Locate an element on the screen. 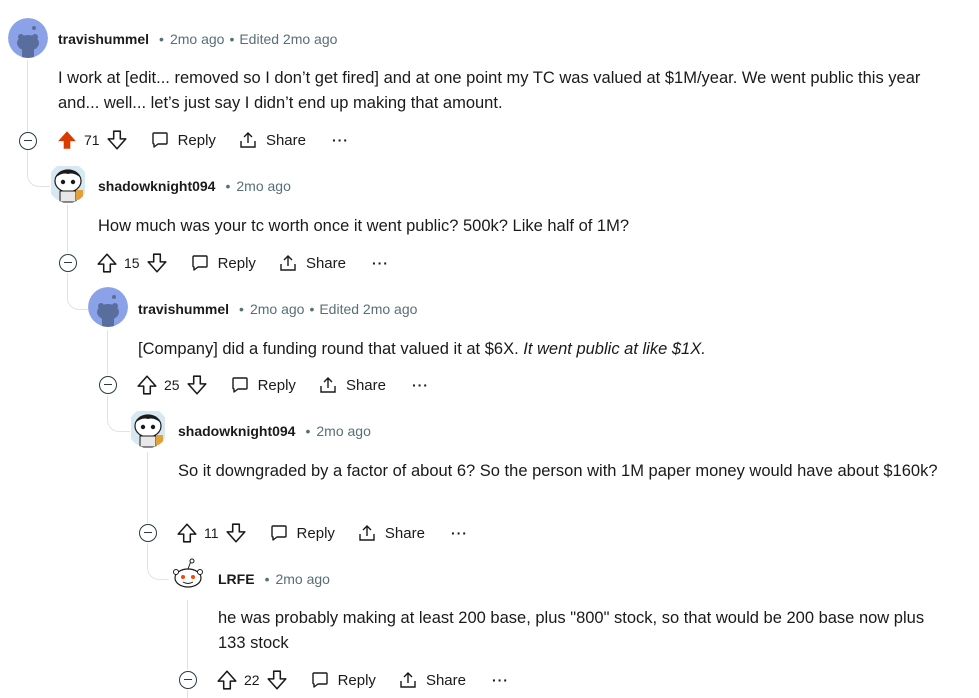  comment-meta: LRFE • 2mo ago is located at coordinates (274, 579).